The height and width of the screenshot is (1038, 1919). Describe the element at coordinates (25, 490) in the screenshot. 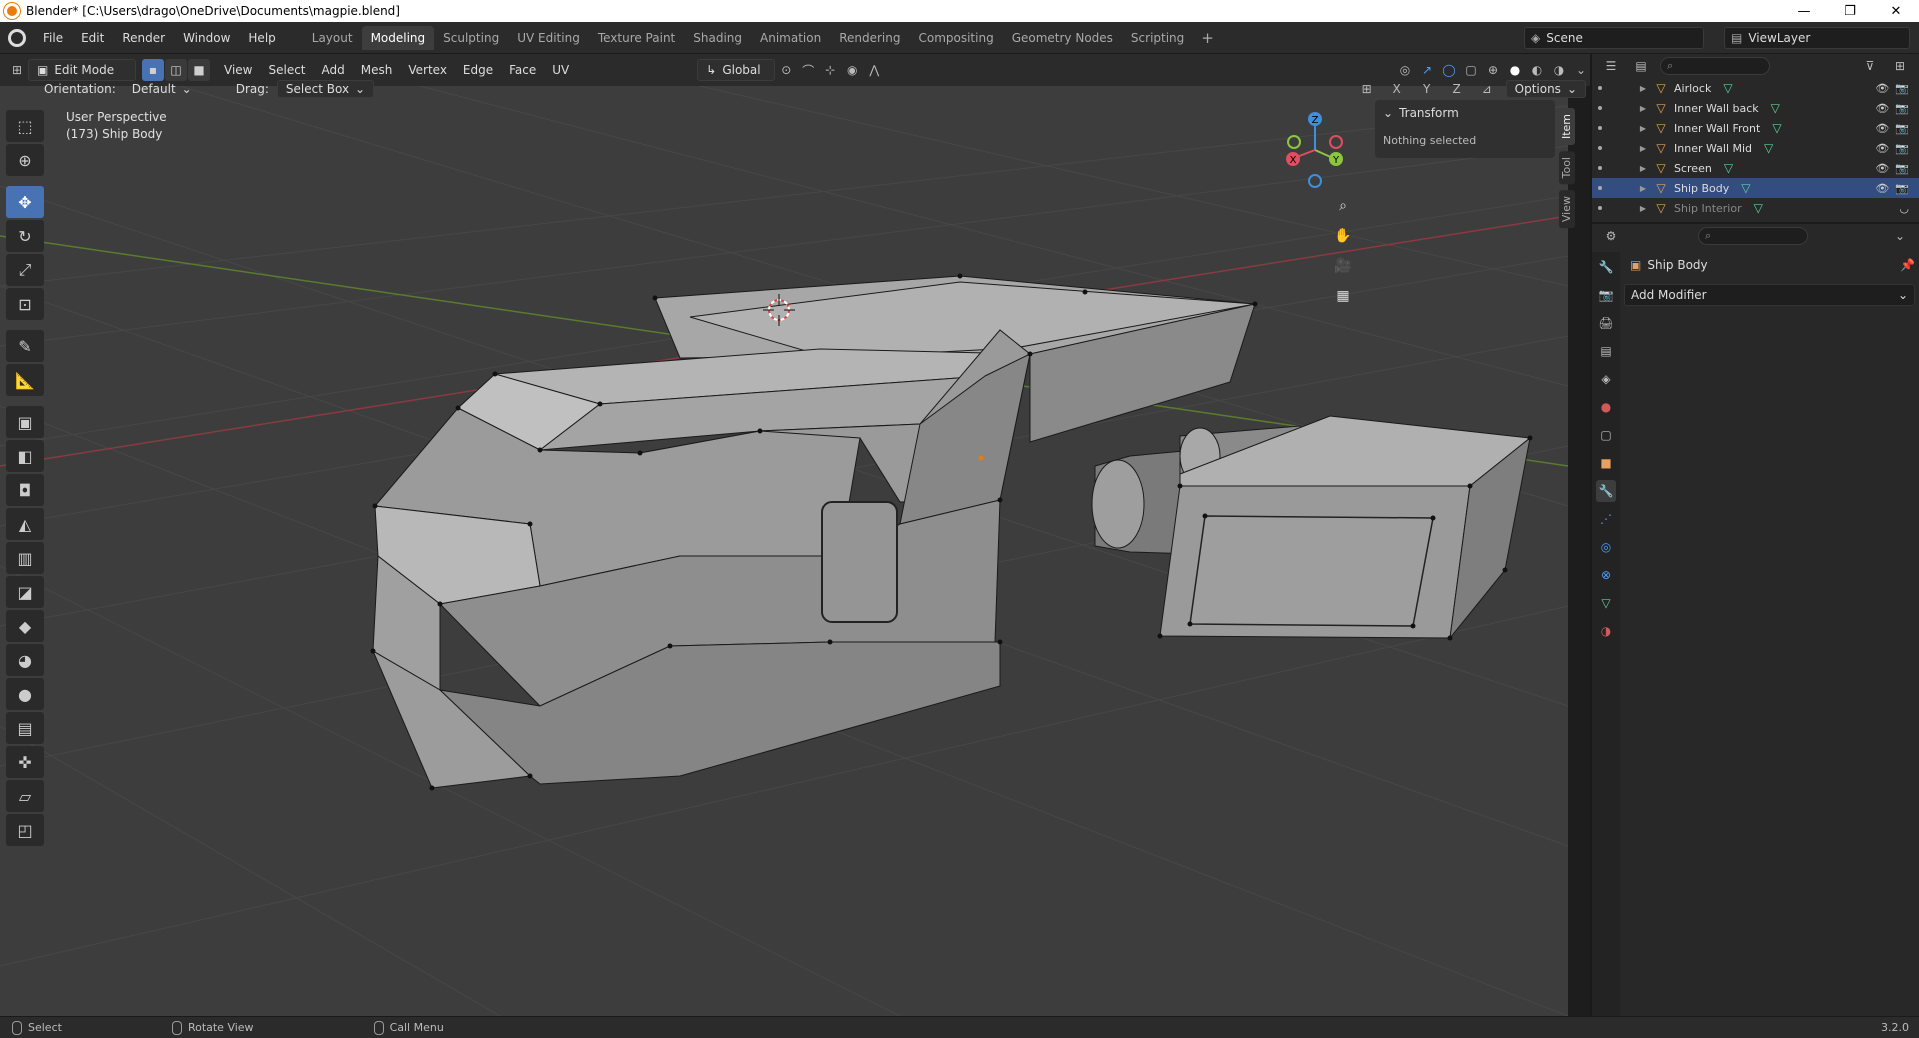

I see `inset-tool-icon: ◘` at that location.